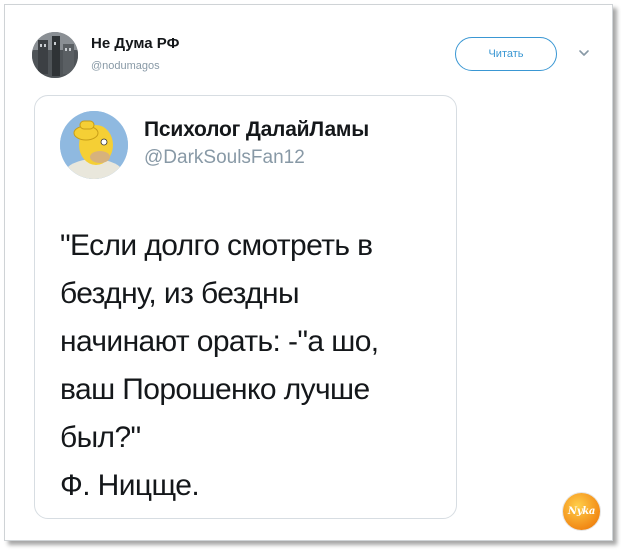  What do you see at coordinates (584, 53) in the screenshot?
I see `chevron-down-icon` at bounding box center [584, 53].